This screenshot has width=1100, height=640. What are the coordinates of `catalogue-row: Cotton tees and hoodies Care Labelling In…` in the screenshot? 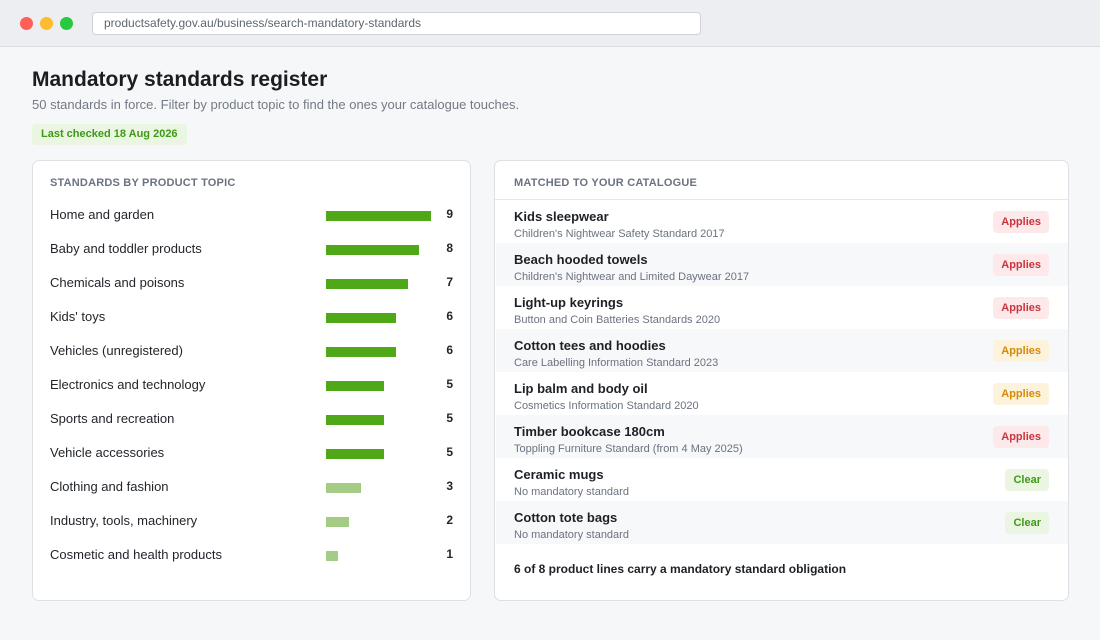 It's located at (782, 350).